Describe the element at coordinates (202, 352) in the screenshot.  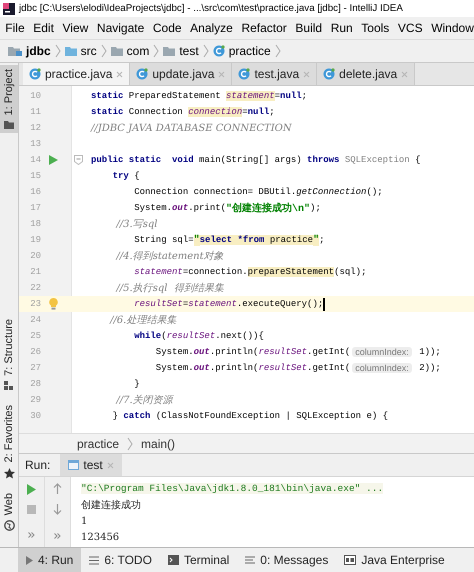
I see `code-token: out` at that location.